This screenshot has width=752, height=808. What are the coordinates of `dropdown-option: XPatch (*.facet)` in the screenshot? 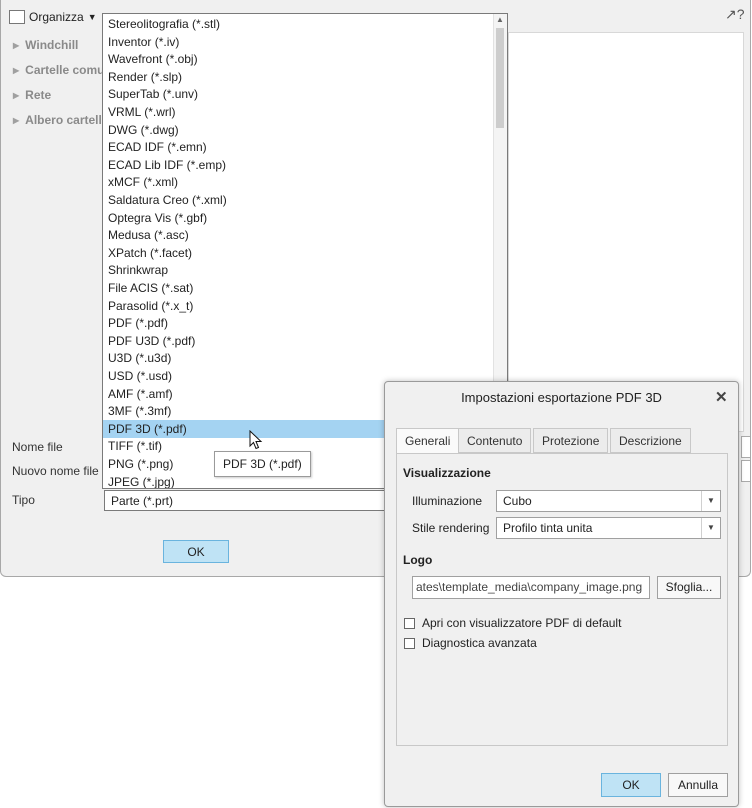 It's located at (298, 253).